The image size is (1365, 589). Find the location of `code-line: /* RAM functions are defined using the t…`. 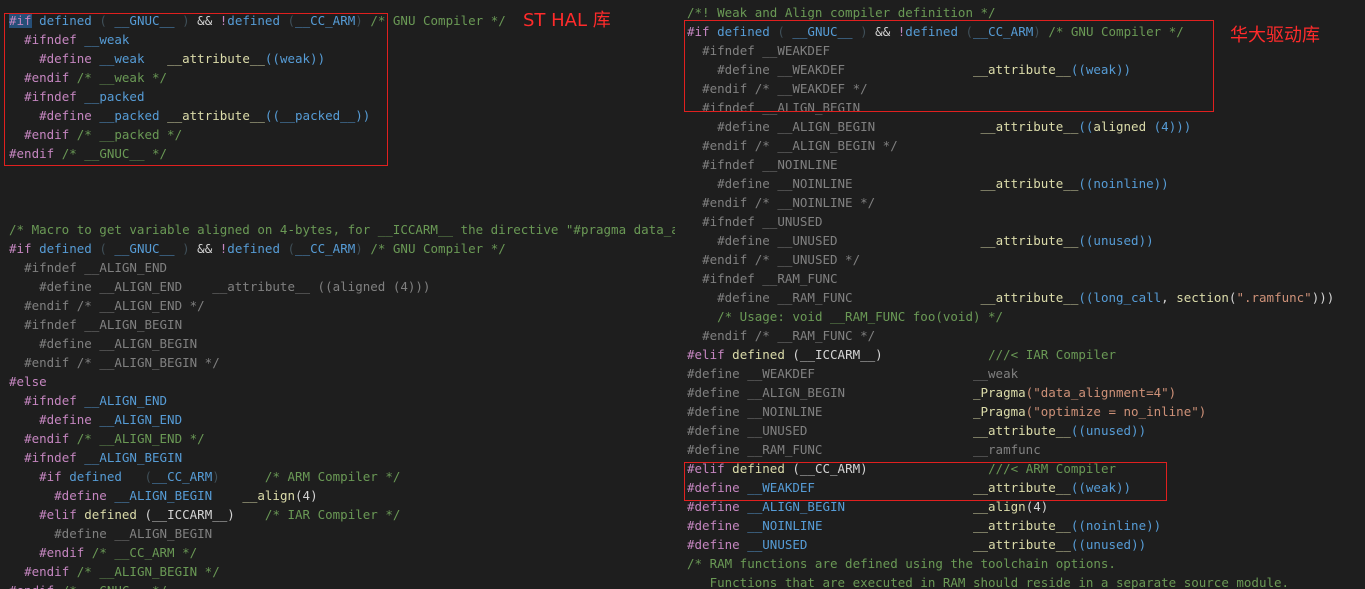

code-line: /* RAM functions are defined using the t… is located at coordinates (897, 563).